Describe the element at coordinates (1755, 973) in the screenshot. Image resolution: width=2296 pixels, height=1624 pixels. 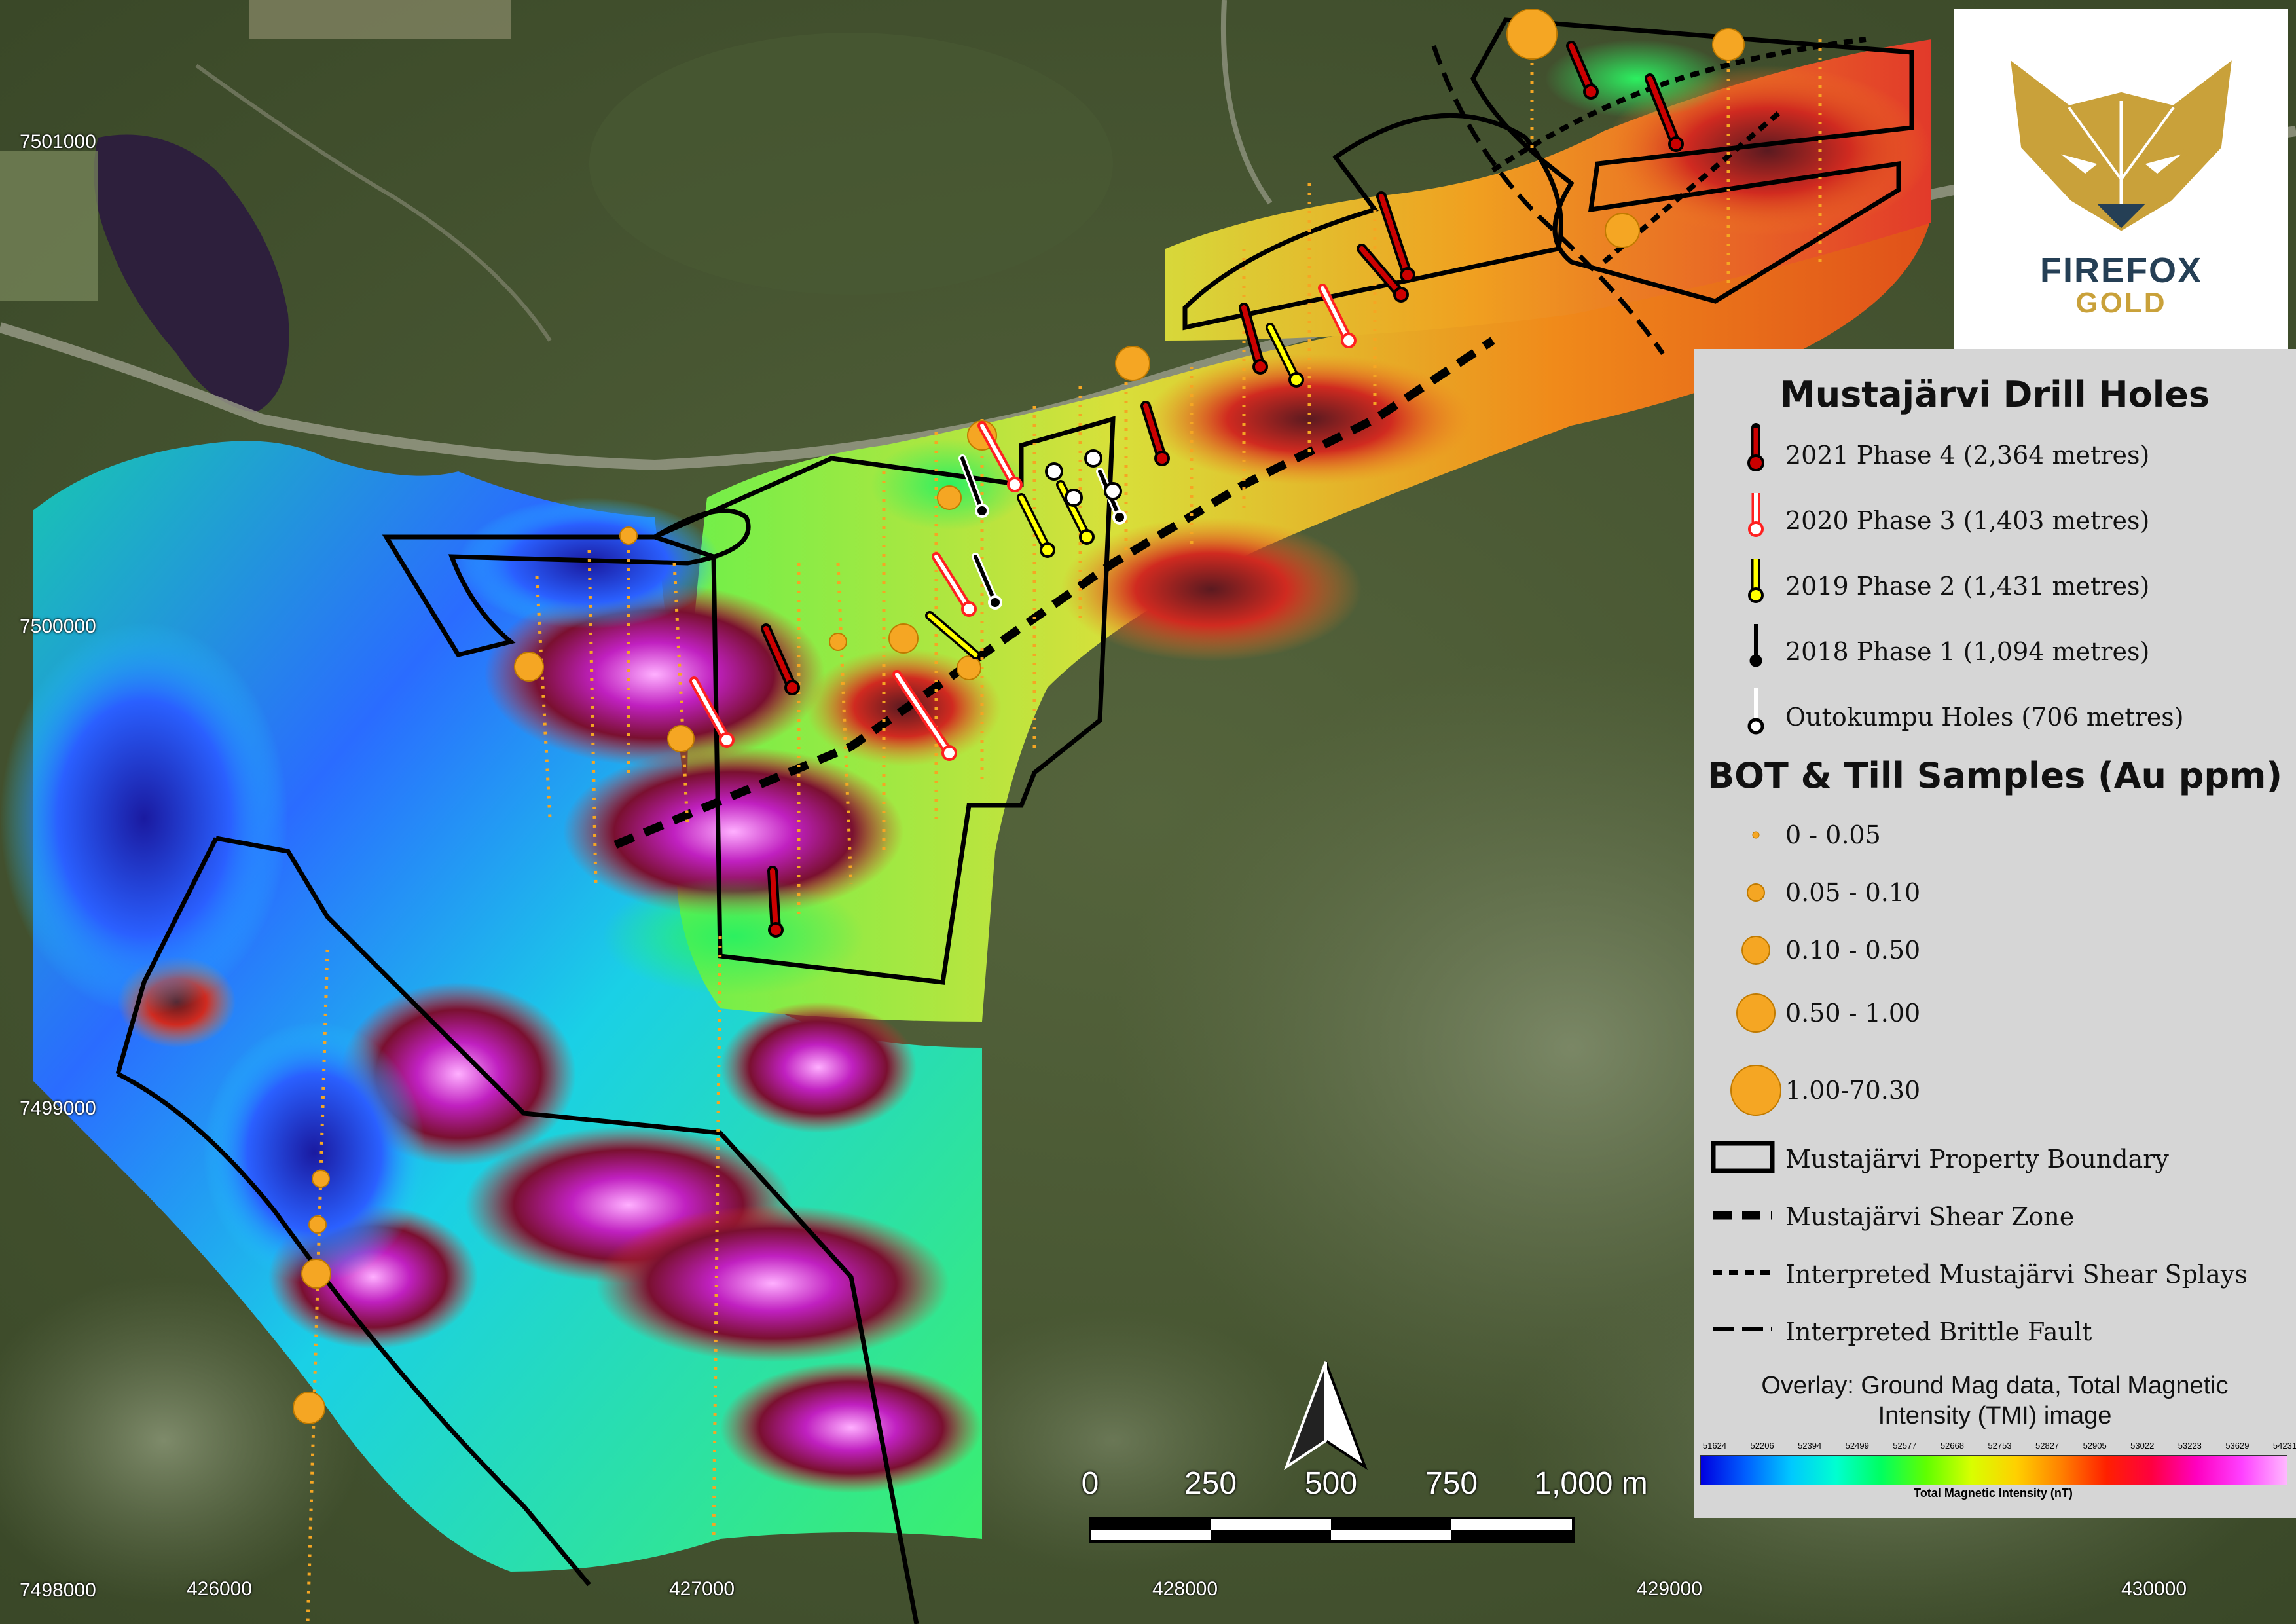
I see `legend-sample-symbols` at that location.